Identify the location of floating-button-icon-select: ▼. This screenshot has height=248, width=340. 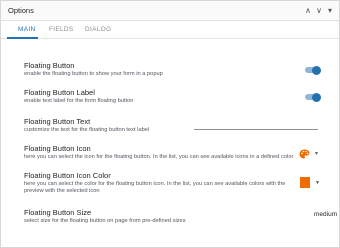
(310, 154).